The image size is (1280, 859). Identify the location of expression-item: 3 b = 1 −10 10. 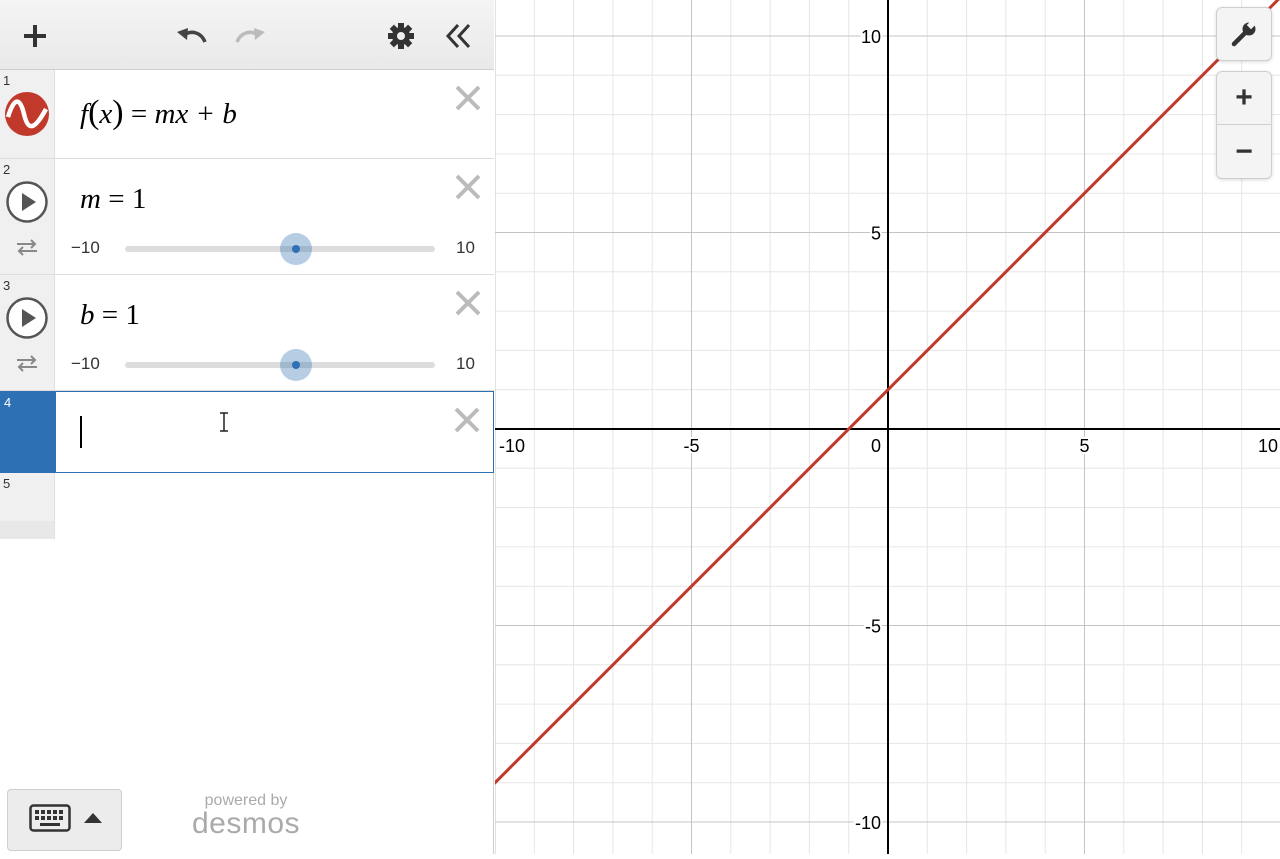
(247, 333).